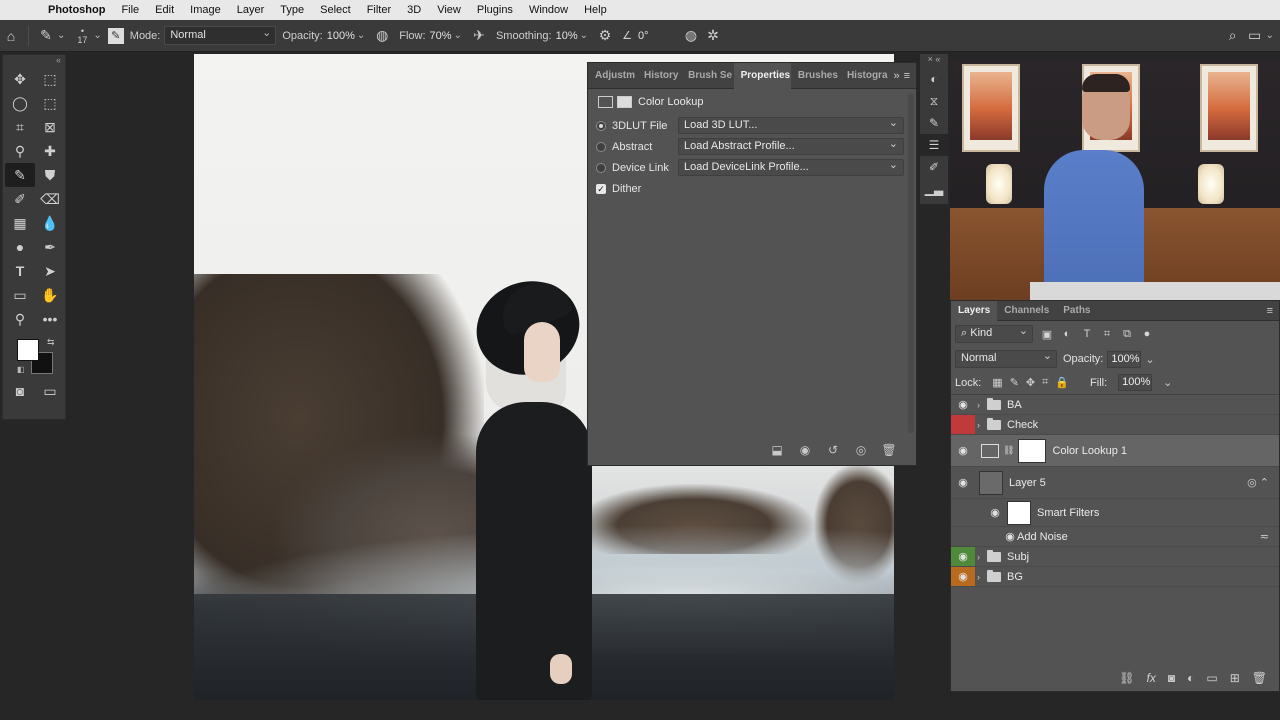  I want to click on menu-file: File, so click(130, 10).